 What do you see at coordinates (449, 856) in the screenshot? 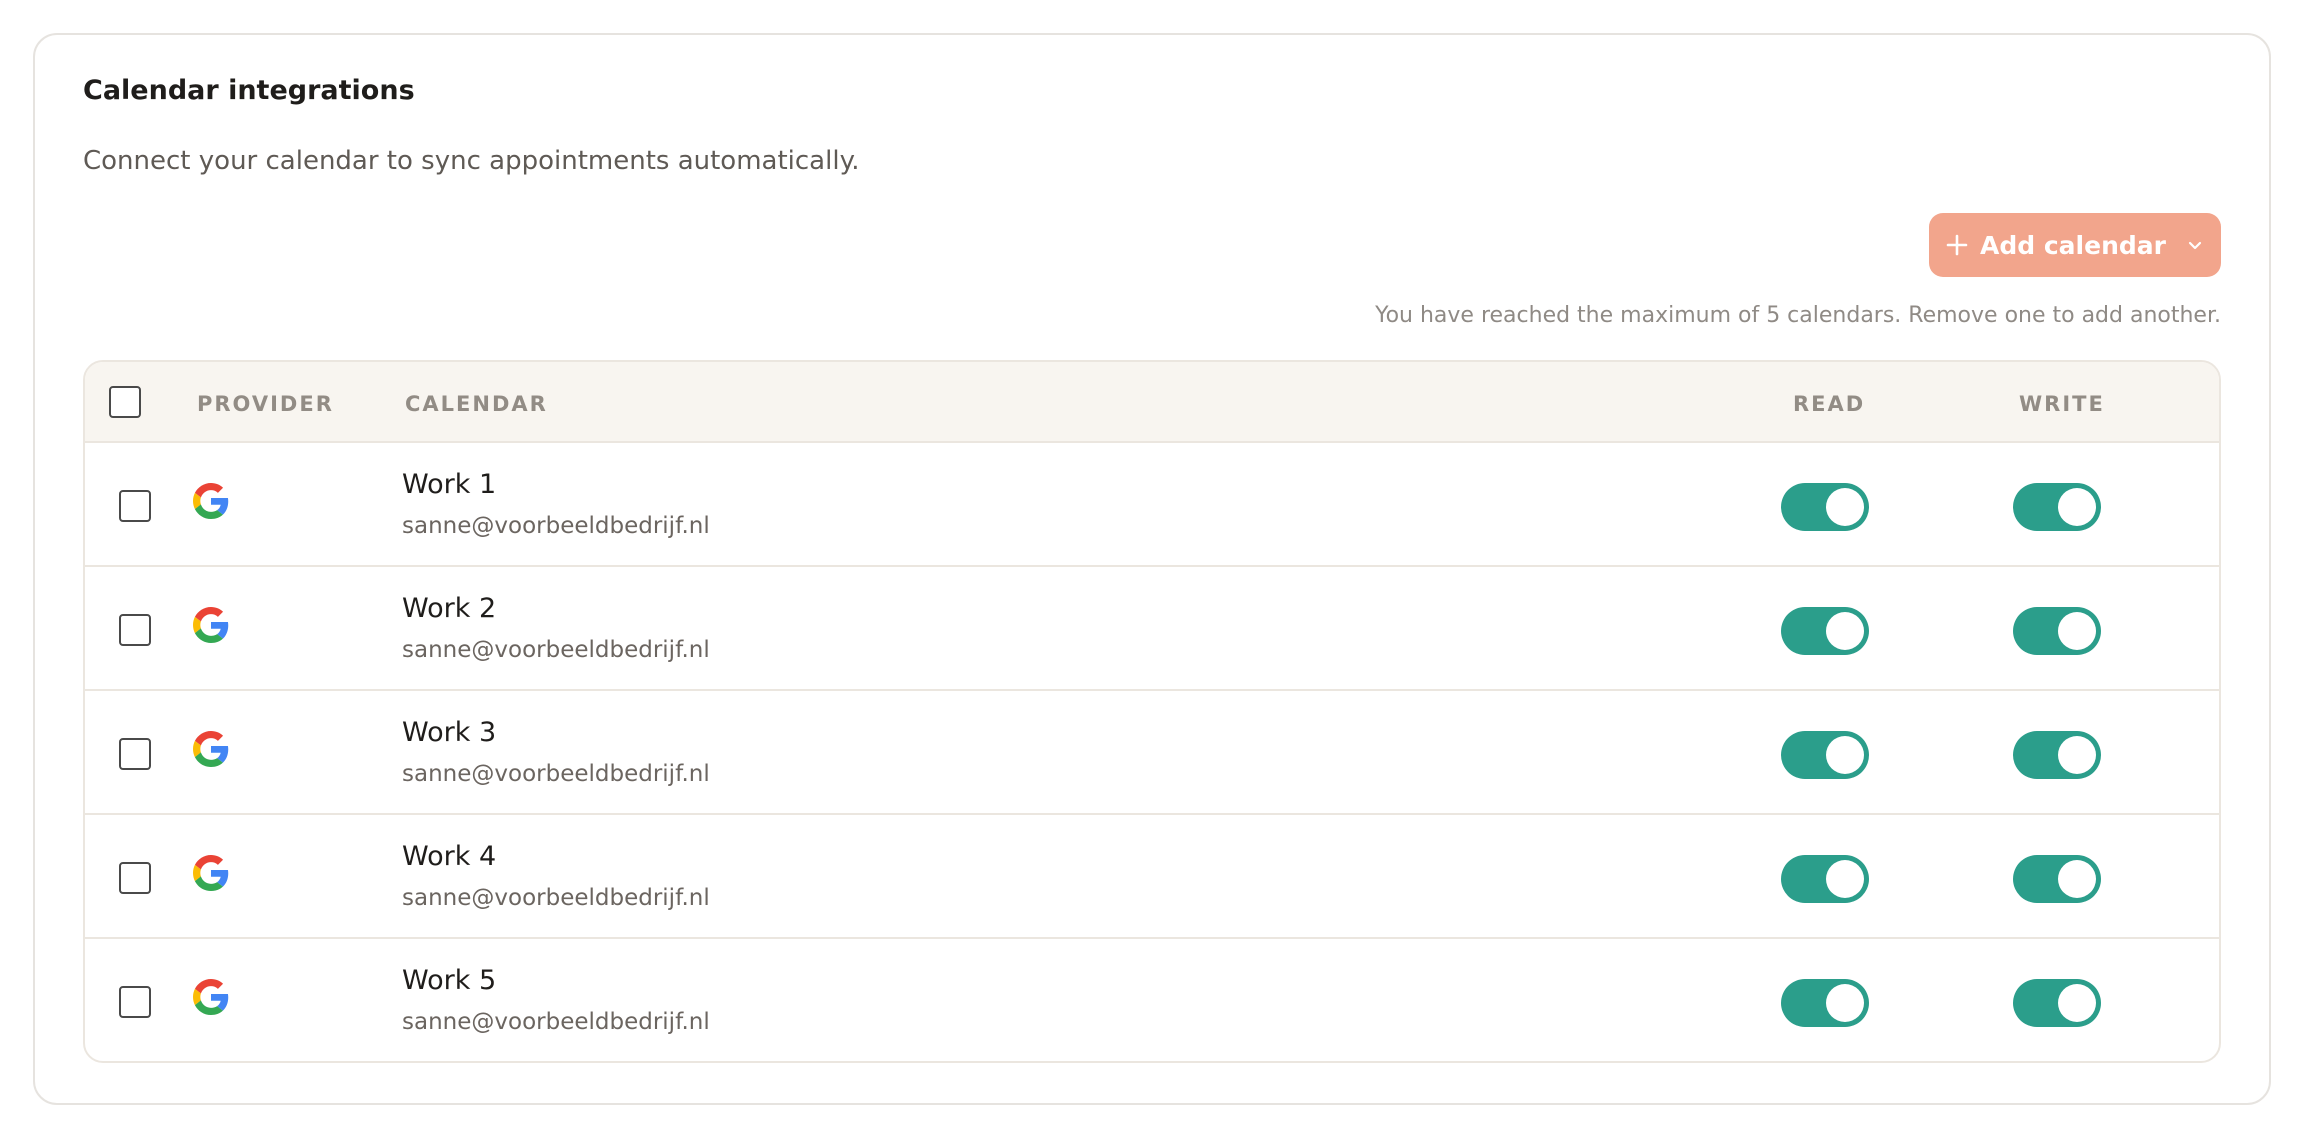
I see `calendar-name: Work 4` at bounding box center [449, 856].